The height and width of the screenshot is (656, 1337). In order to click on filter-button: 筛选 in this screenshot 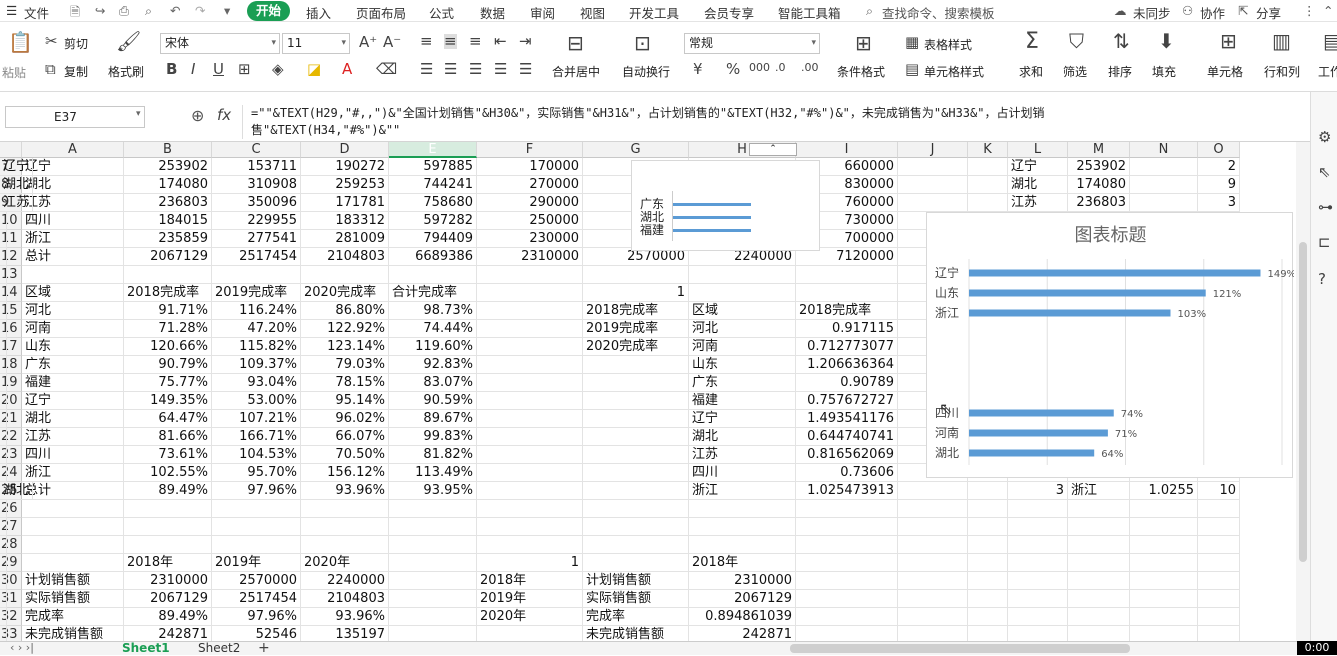, I will do `click(1075, 71)`.